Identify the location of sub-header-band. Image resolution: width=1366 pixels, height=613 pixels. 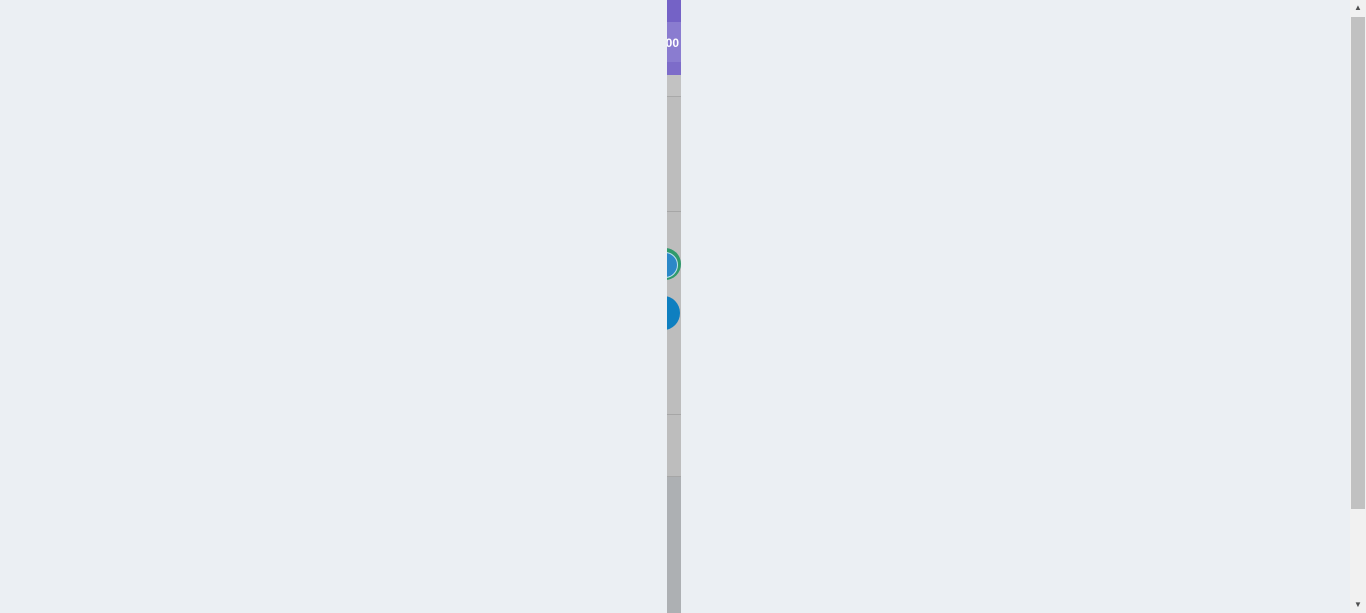
(674, 86).